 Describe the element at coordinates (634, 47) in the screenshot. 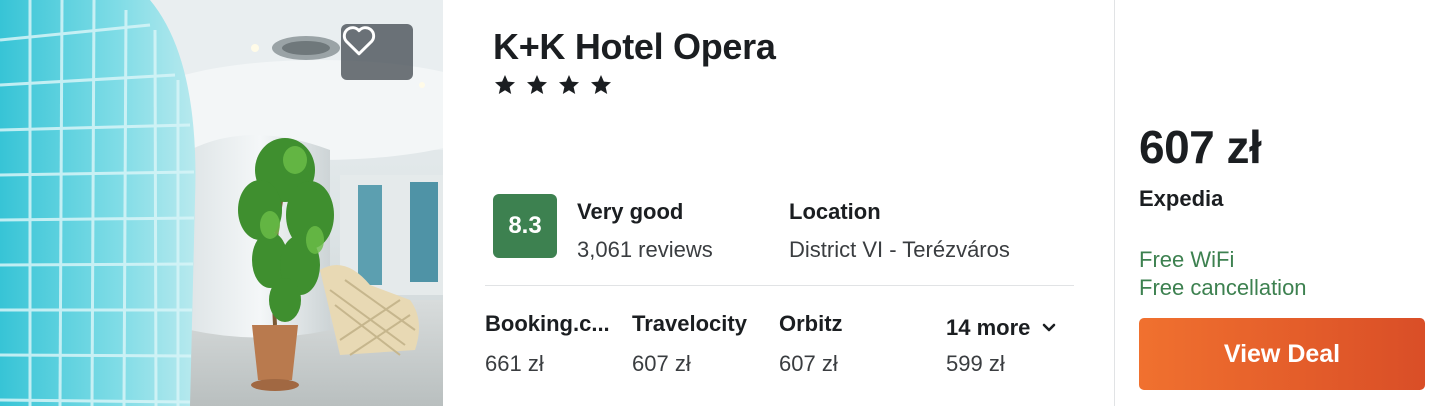

I see `hotel-name: K+K Hotel Opera` at that location.